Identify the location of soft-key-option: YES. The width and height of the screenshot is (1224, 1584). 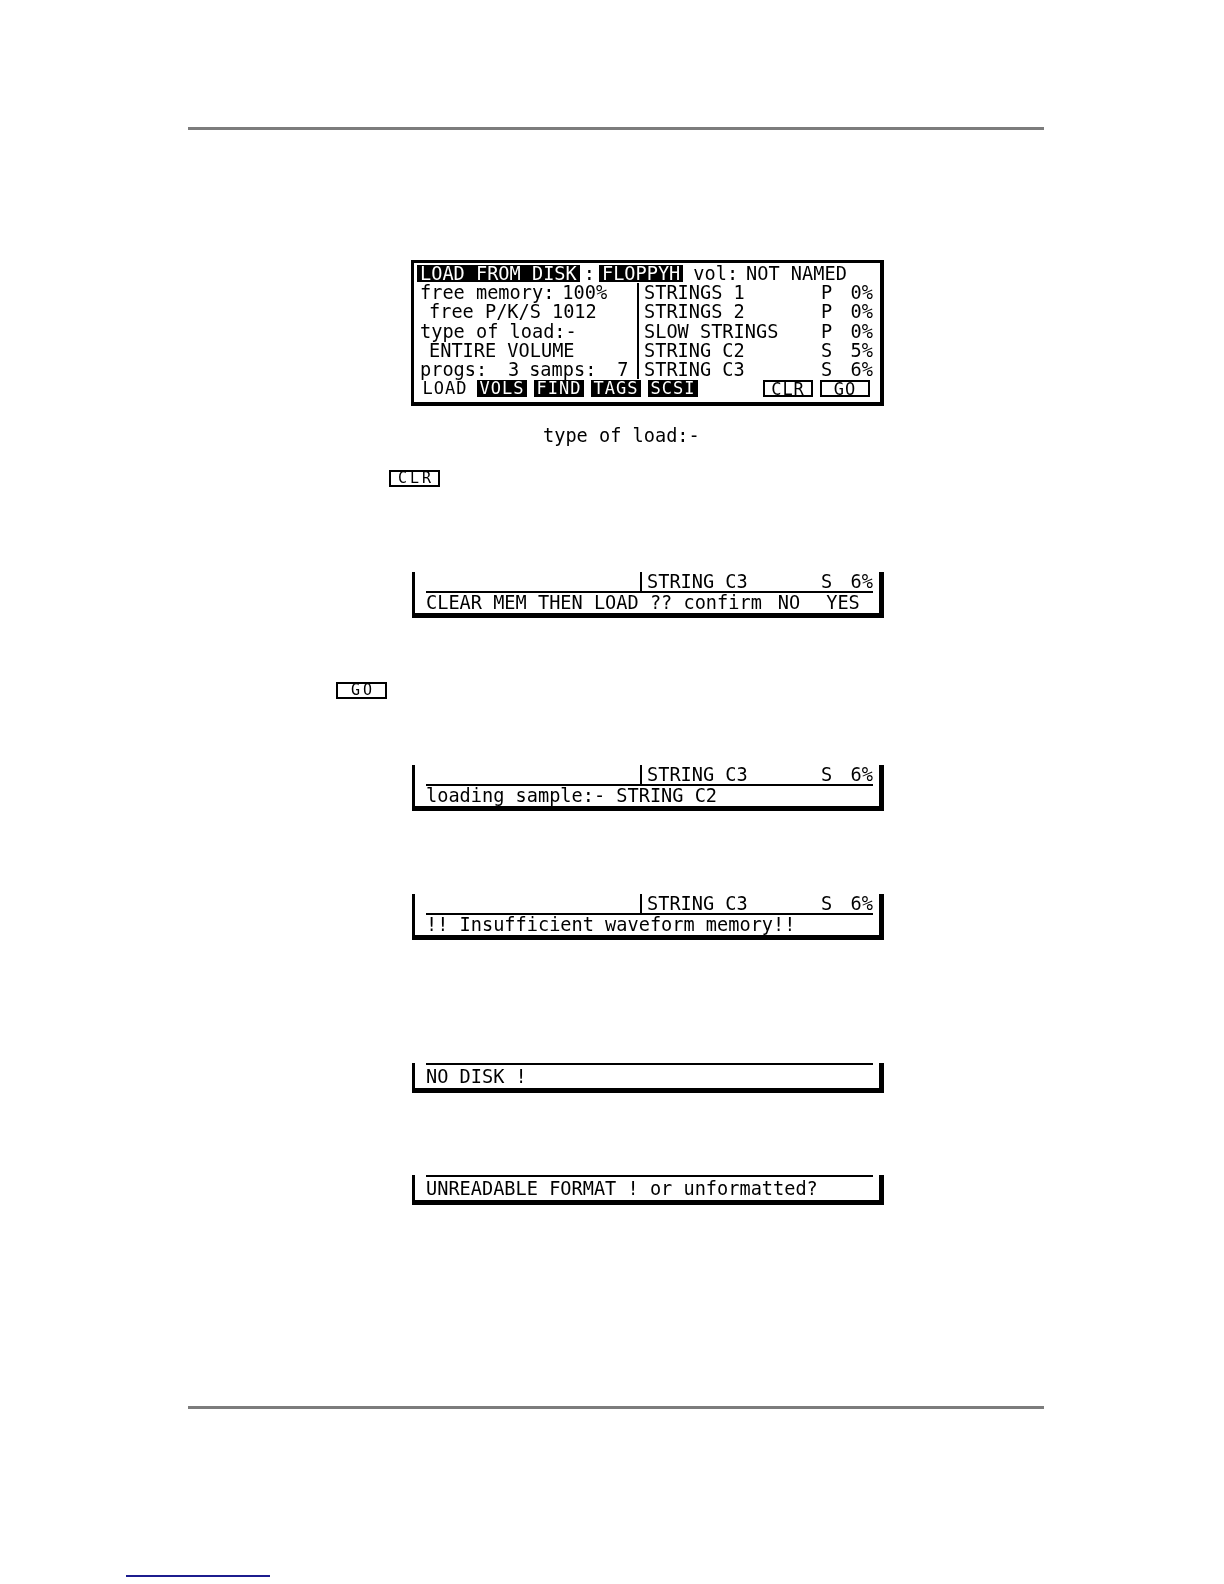
(843, 603).